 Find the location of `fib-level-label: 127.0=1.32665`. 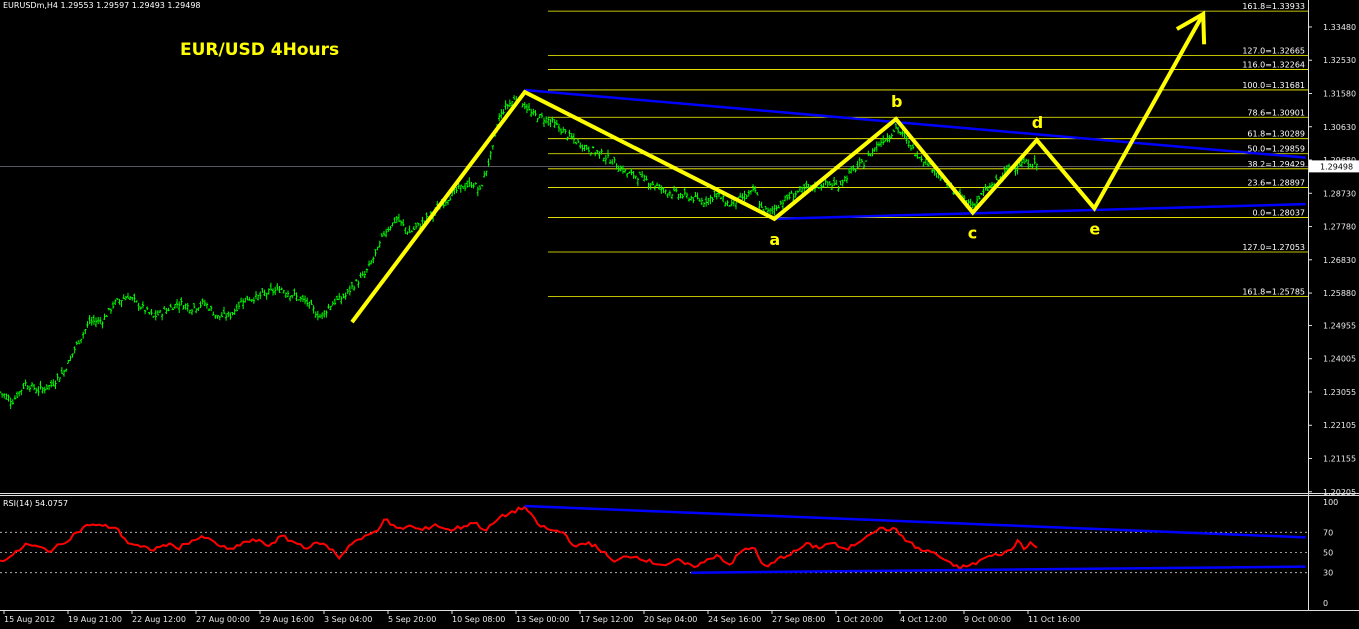

fib-level-label: 127.0=1.32665 is located at coordinates (1273, 50).